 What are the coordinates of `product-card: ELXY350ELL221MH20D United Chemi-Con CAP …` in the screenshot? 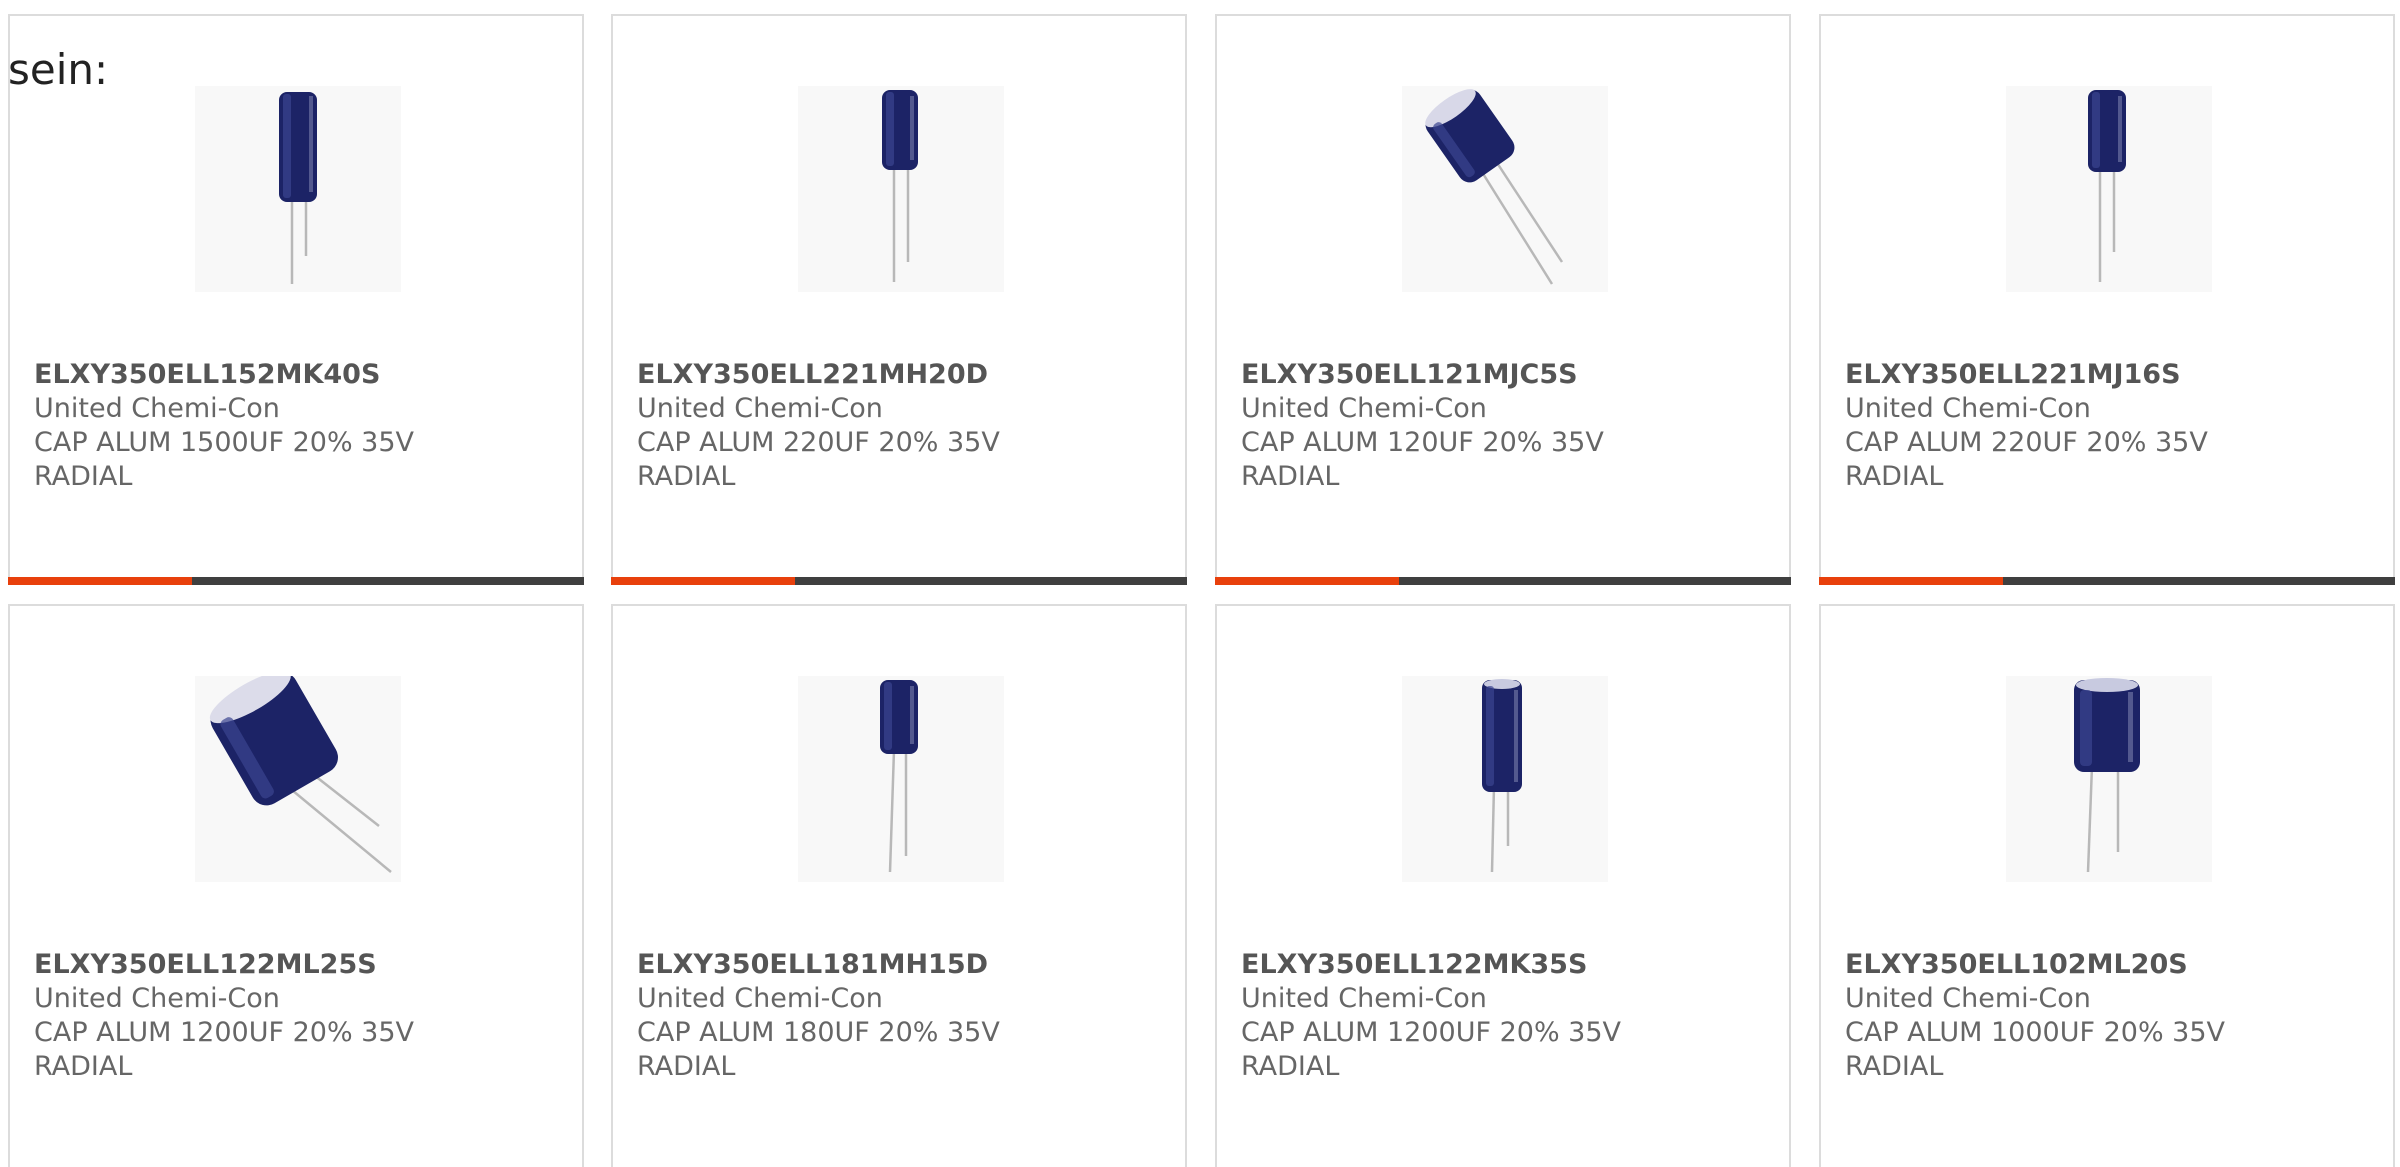 It's located at (899, 299).